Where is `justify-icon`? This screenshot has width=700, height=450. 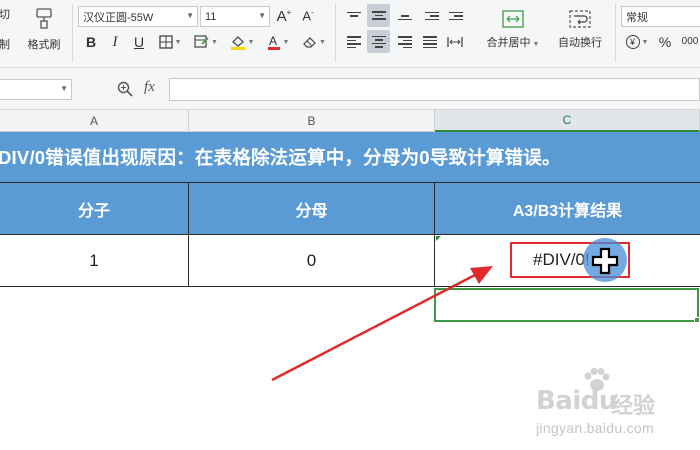 justify-icon is located at coordinates (430, 42).